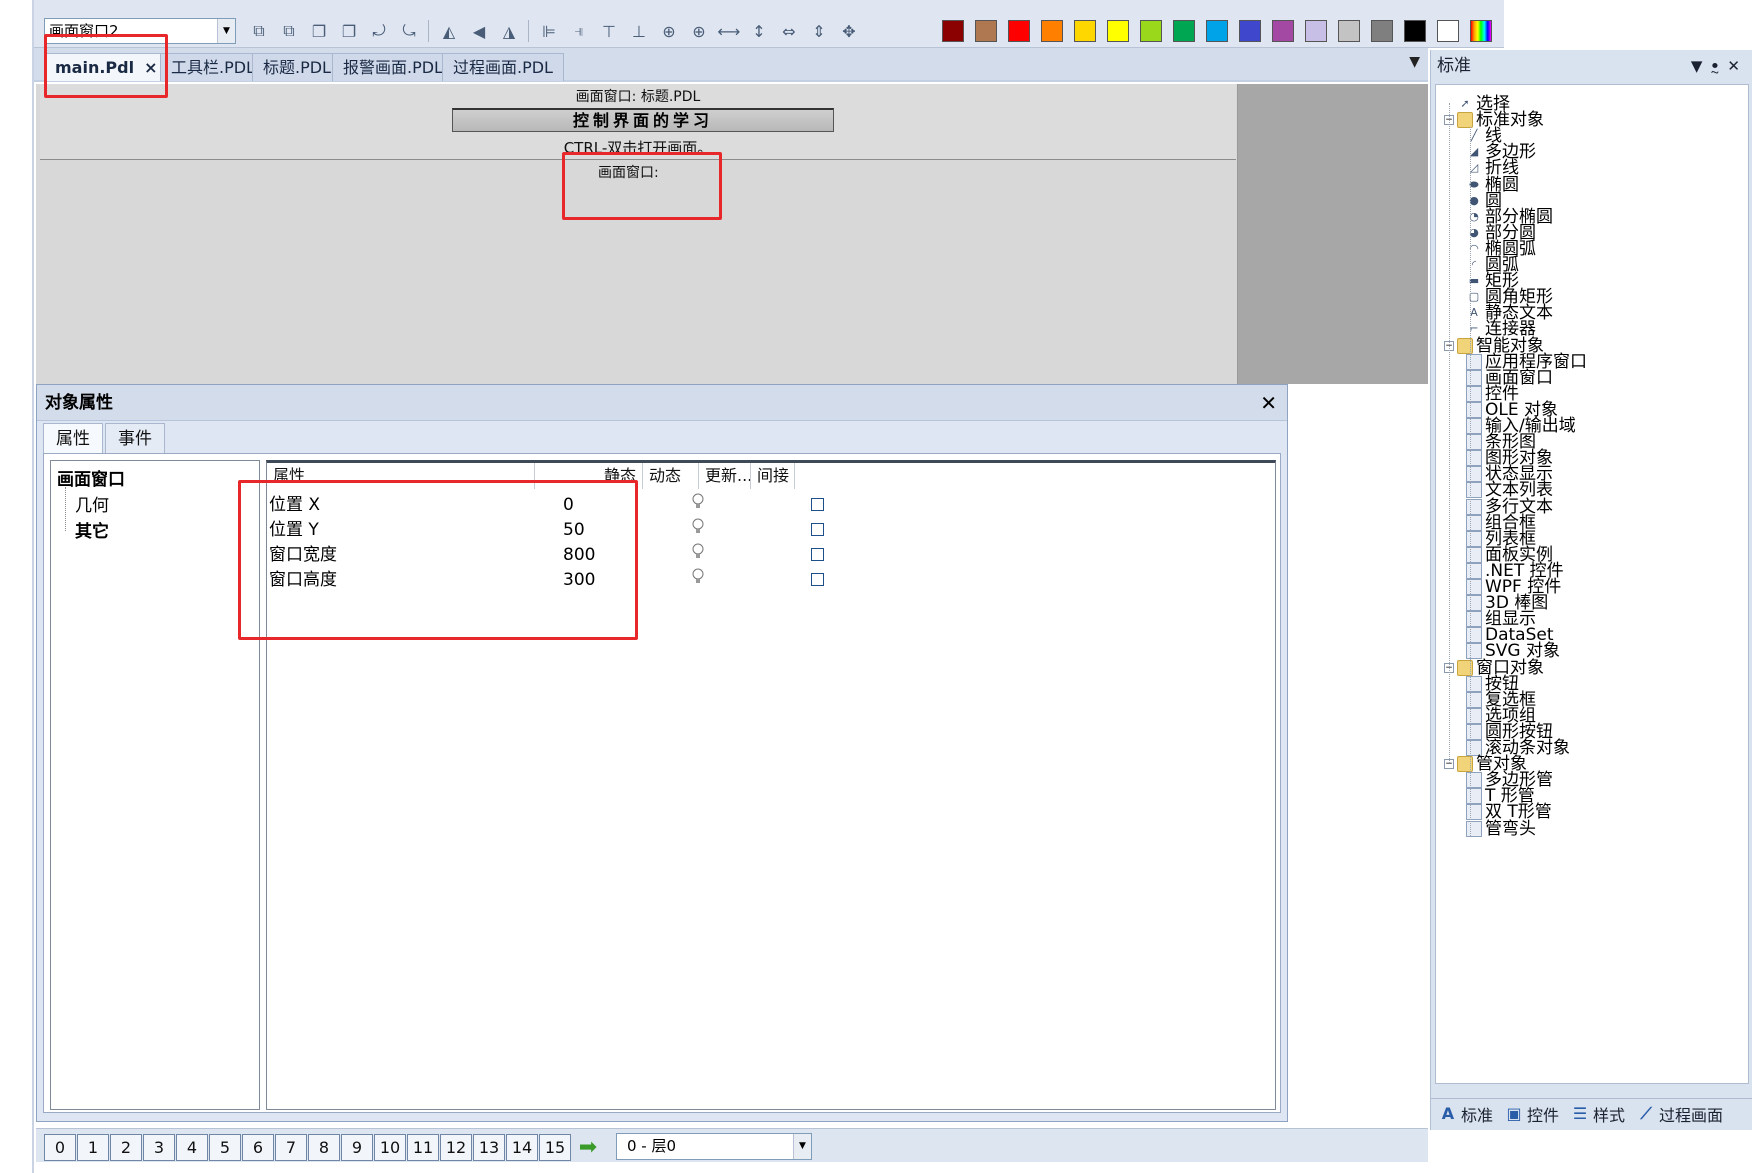 The image size is (1752, 1173). Describe the element at coordinates (379, 31) in the screenshot. I see `rotate-icon: ⤾` at that location.